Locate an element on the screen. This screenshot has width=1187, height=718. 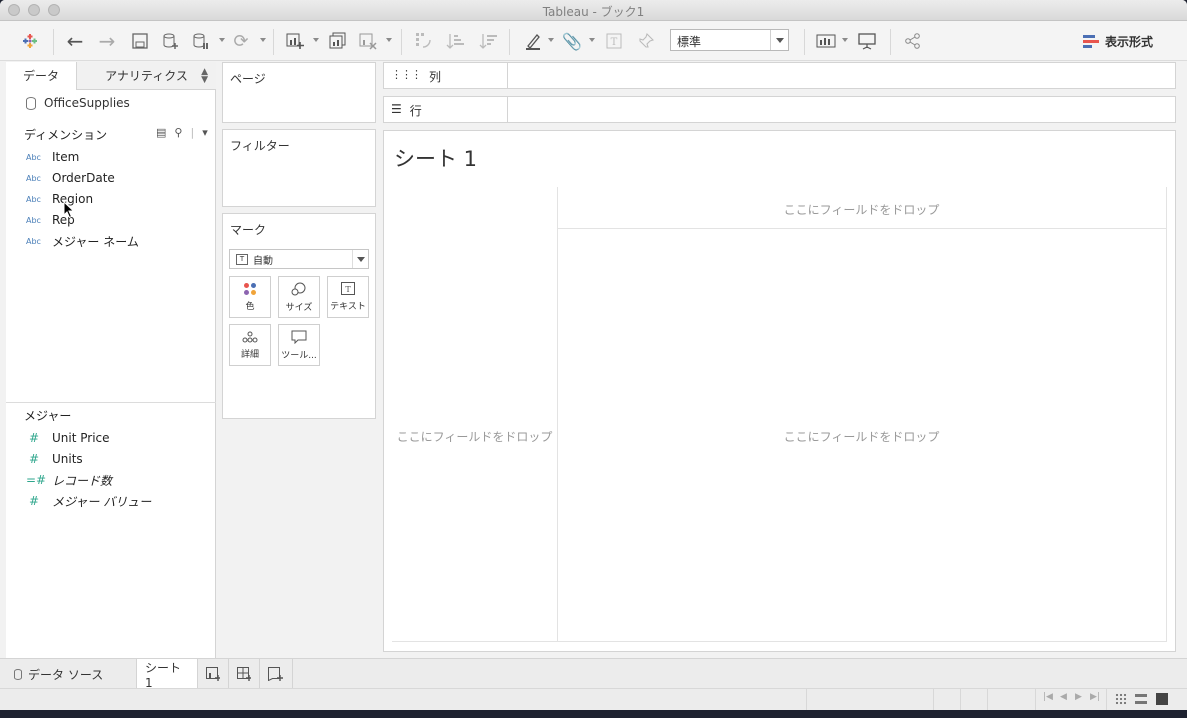
toolbar: ← → ⟳ 📎 T 標準 表示形式 is located at coordinates (593, 41).